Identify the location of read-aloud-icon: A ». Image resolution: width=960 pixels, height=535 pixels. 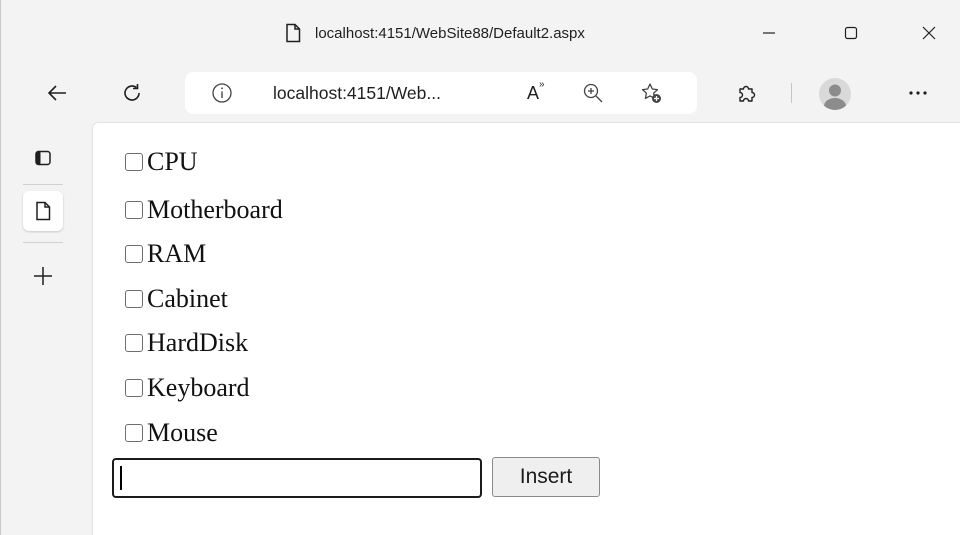
(535, 90).